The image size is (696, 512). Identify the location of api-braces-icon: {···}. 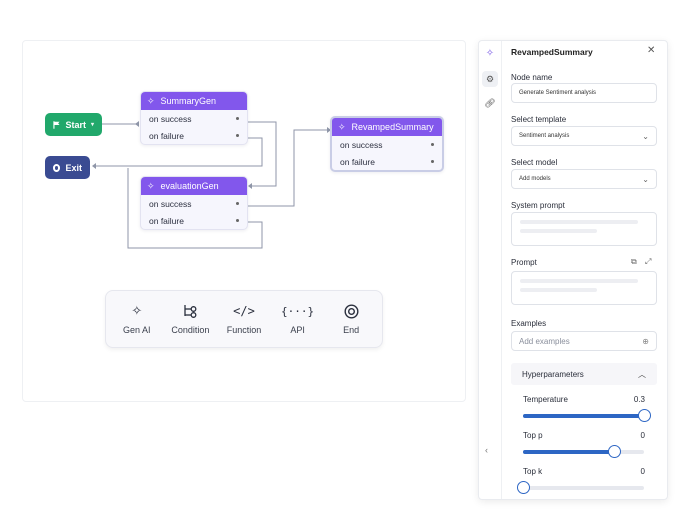
(298, 311).